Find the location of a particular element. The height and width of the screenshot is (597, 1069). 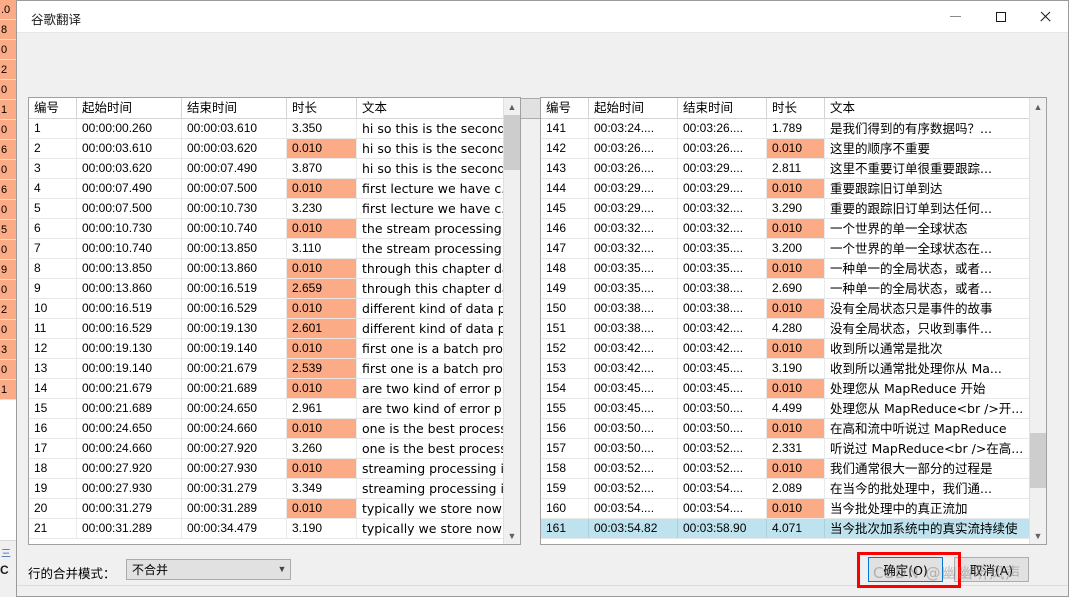

cancel-button: 取消(A) is located at coordinates (991, 569).